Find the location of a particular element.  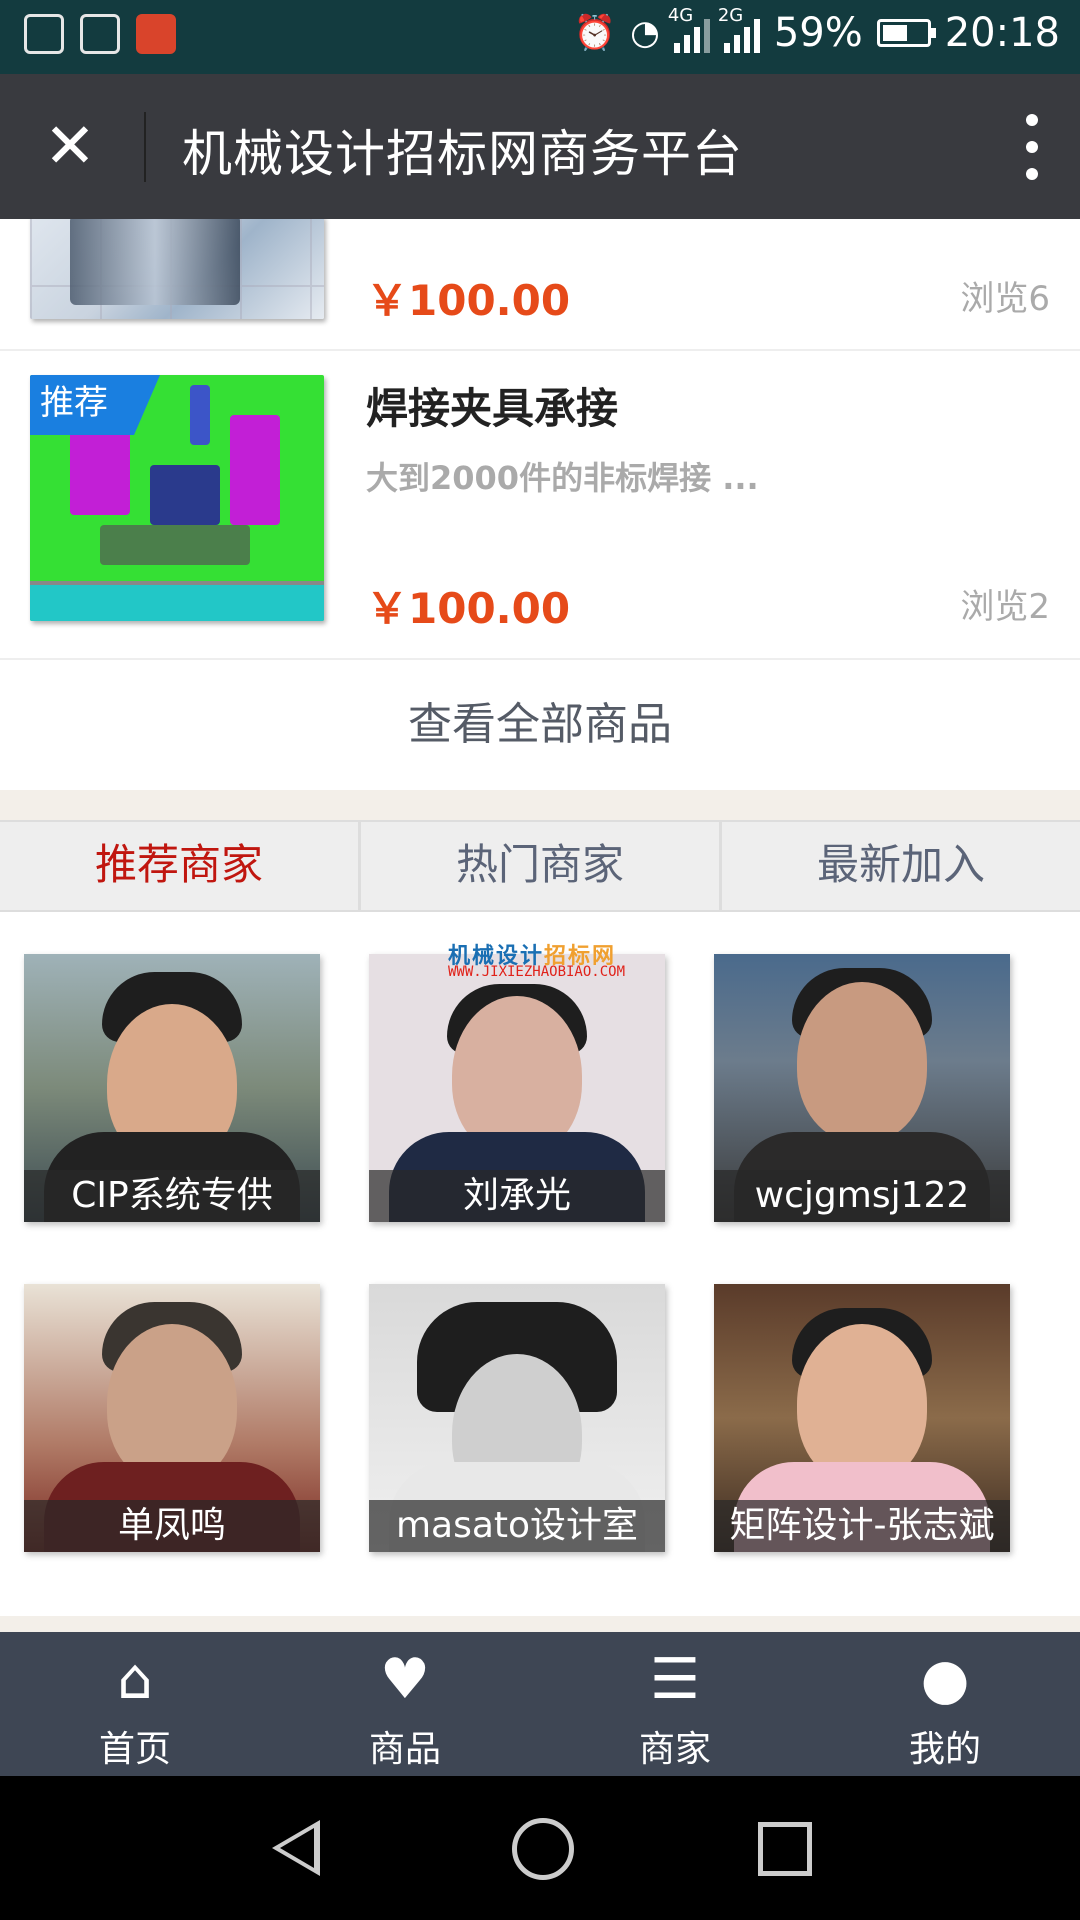

merchant-name: CIP系统专供 is located at coordinates (172, 1196).